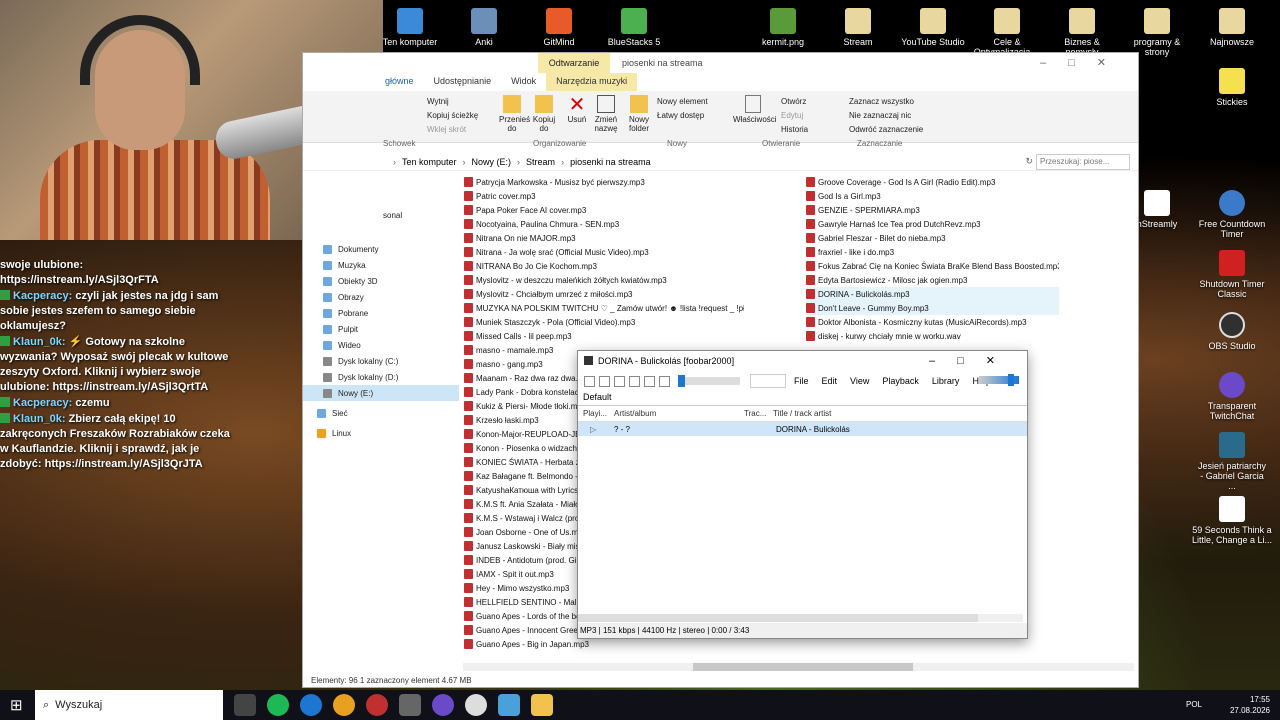 Image resolution: width=1280 pixels, height=720 pixels. Describe the element at coordinates (619, 381) in the screenshot. I see `pause-icon` at that location.